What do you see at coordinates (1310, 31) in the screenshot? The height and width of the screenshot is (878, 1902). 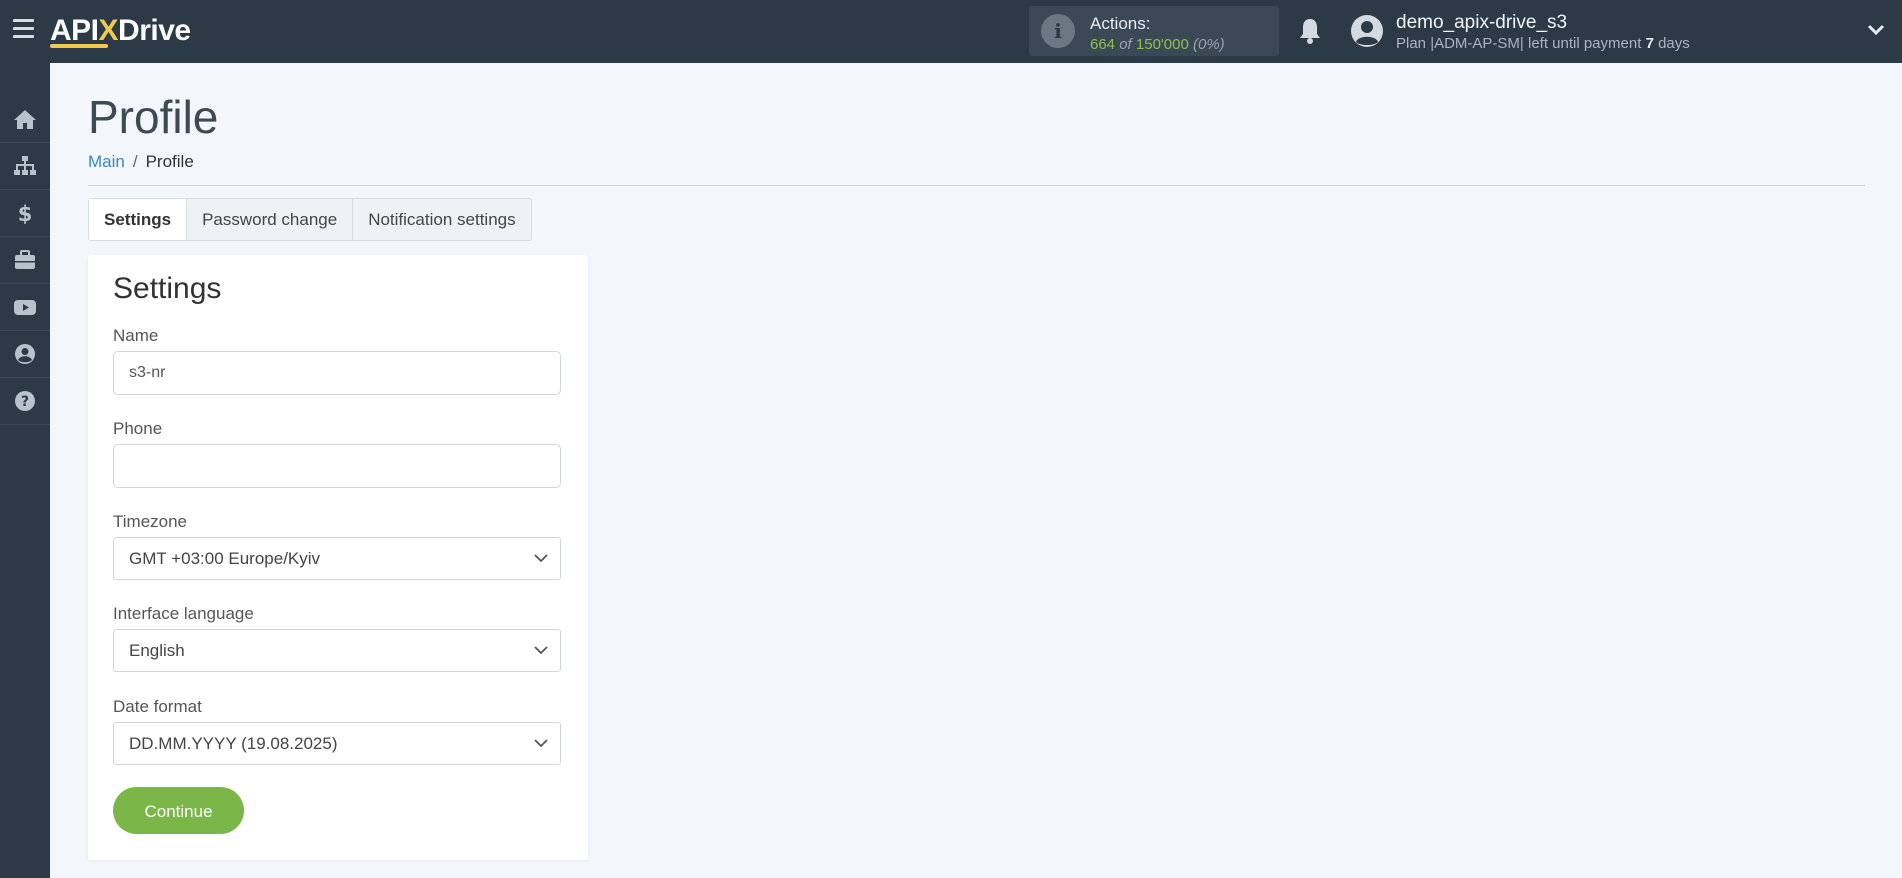 I see `bell-icon` at bounding box center [1310, 31].